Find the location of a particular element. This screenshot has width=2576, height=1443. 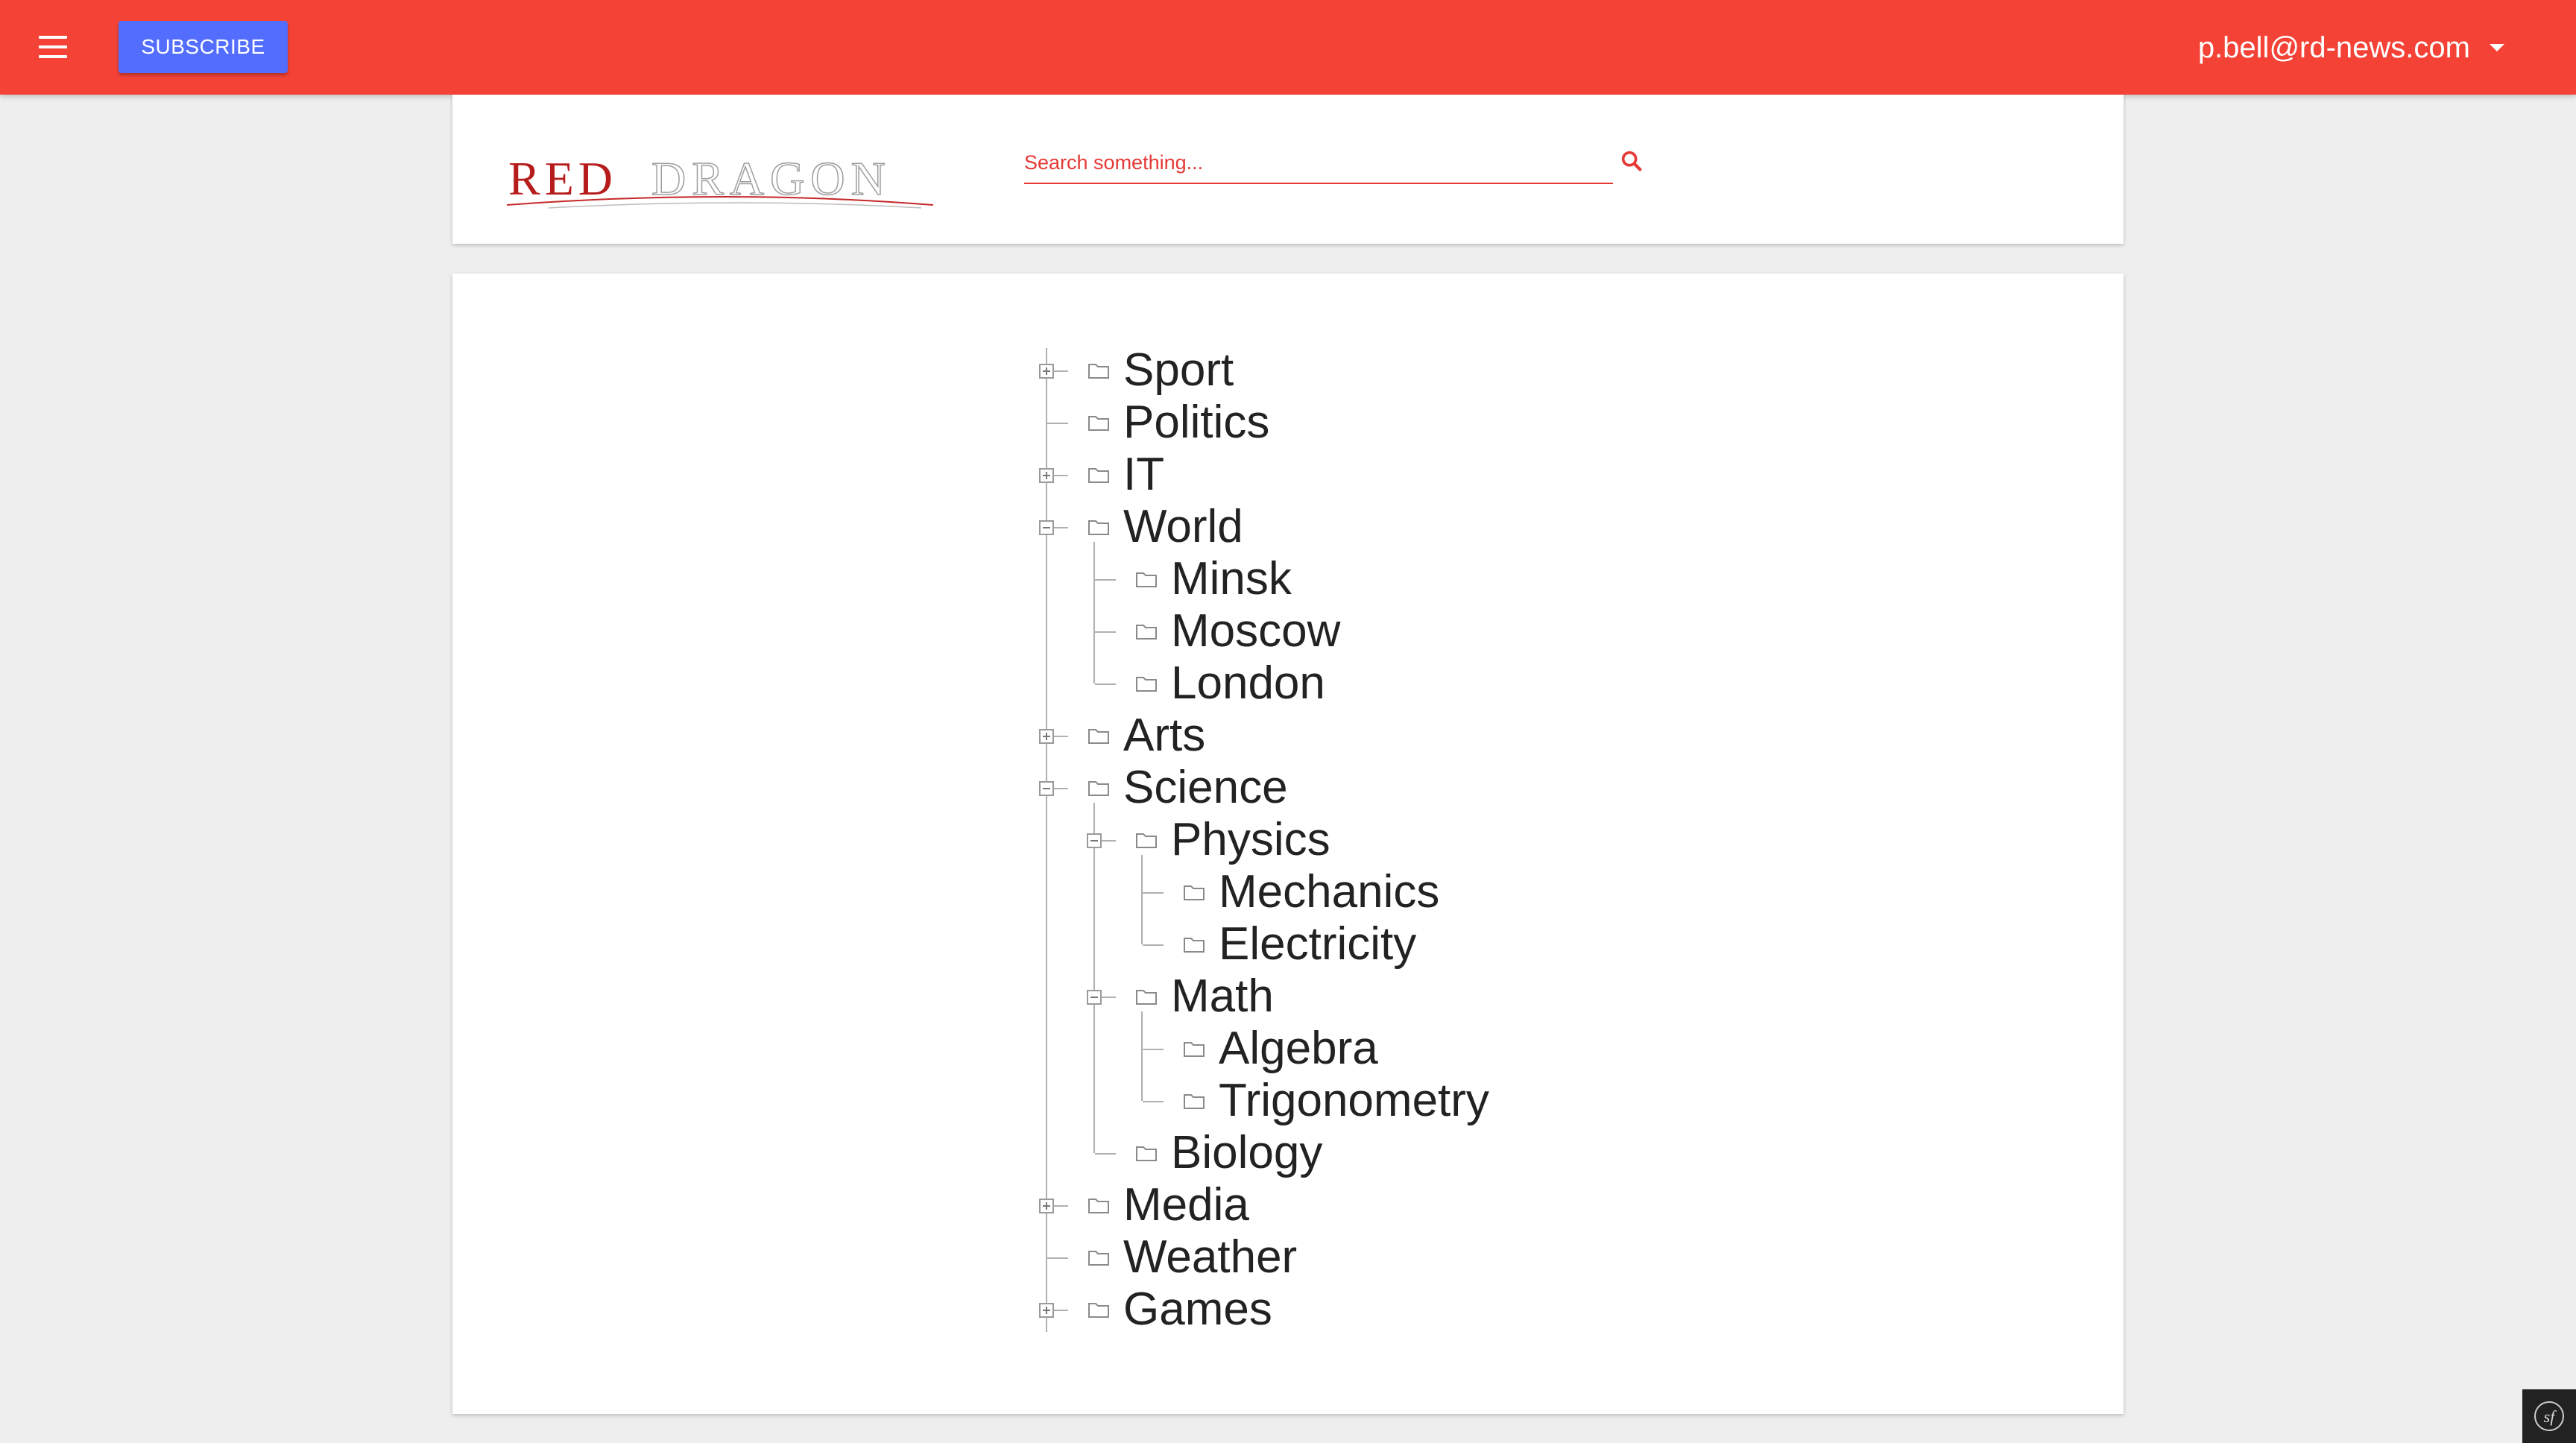

tree-node-physics: Physics is located at coordinates (1288, 840).